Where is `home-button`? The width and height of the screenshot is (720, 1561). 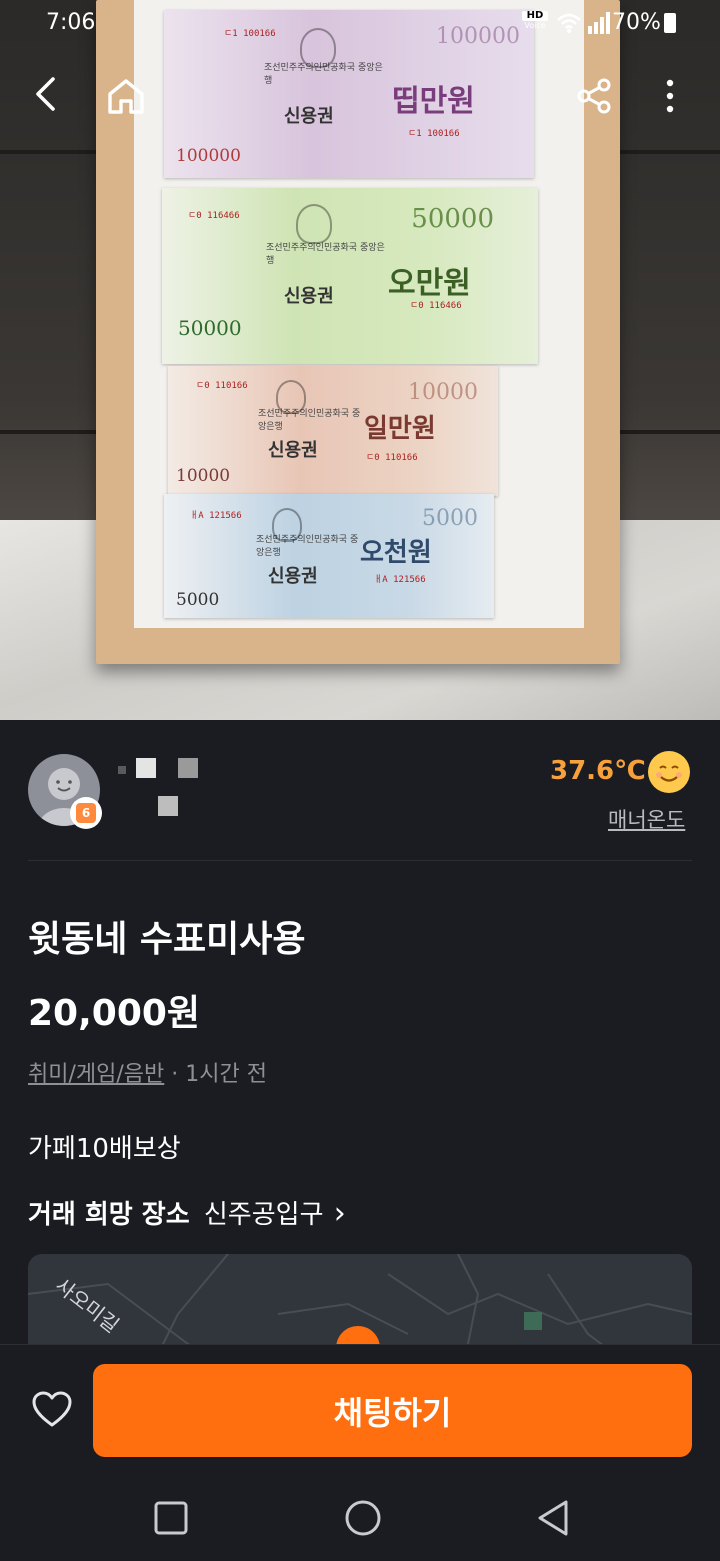
home-button is located at coordinates (126, 96).